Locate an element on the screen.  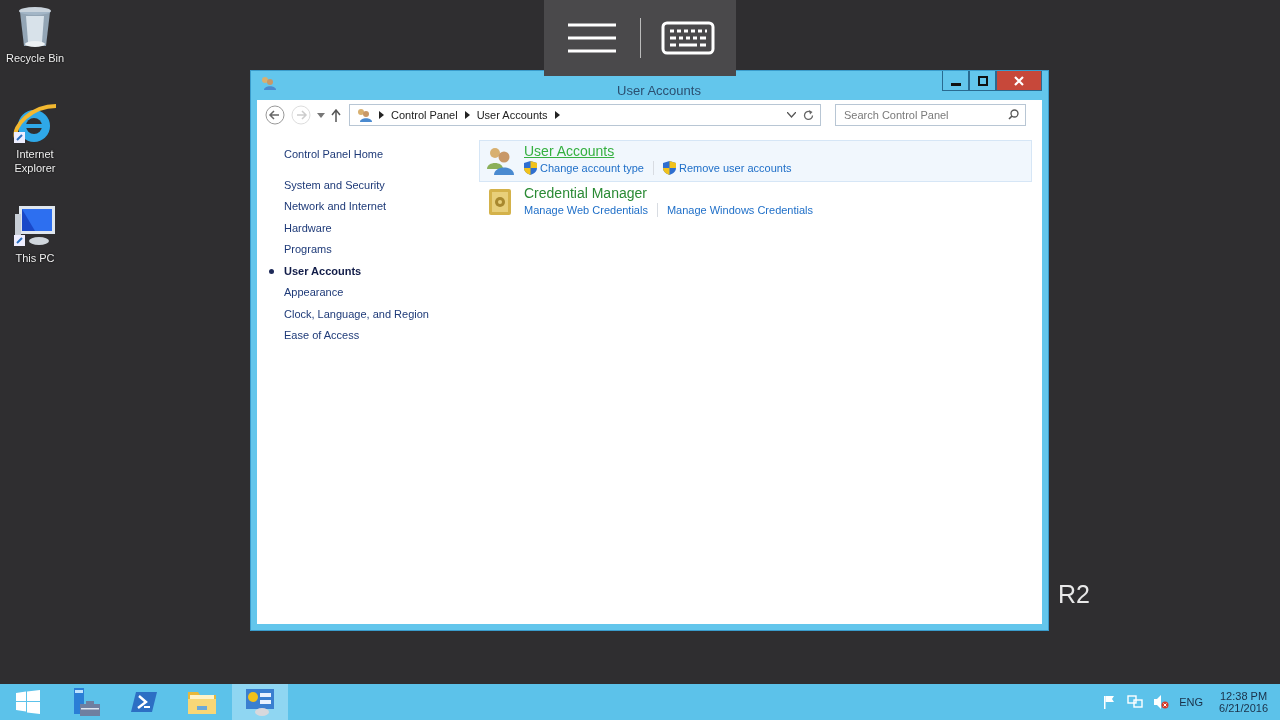
breadcrumb-item: User Accounts is located at coordinates (512, 115).